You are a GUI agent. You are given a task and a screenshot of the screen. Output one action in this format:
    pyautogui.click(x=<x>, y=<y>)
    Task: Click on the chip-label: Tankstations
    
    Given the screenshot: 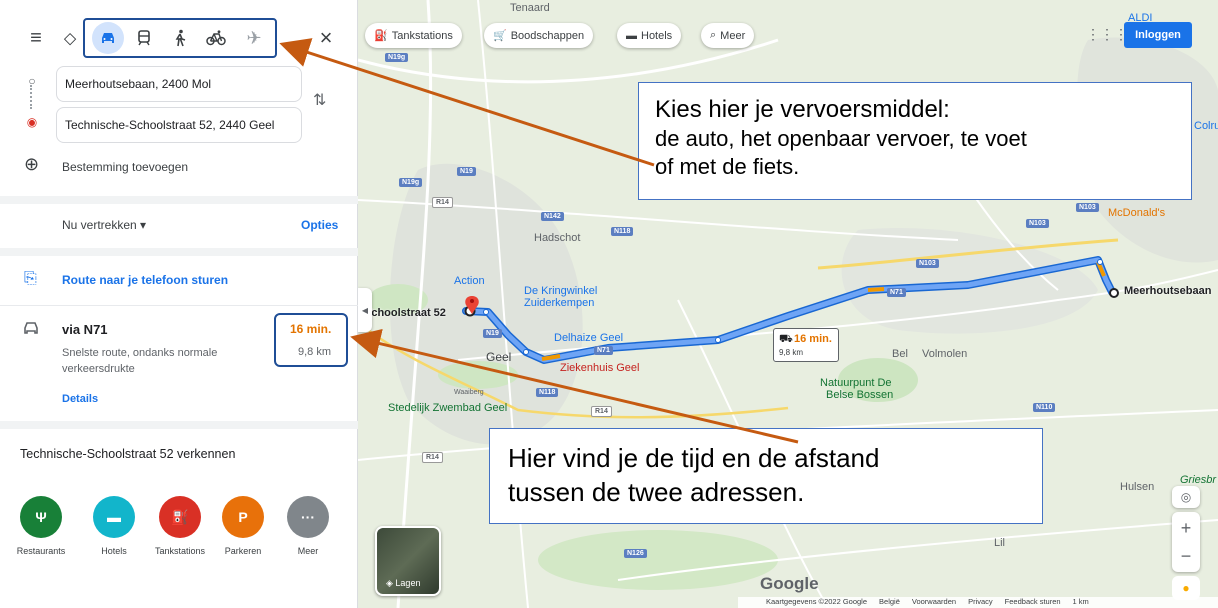 What is the action you would take?
    pyautogui.click(x=422, y=35)
    